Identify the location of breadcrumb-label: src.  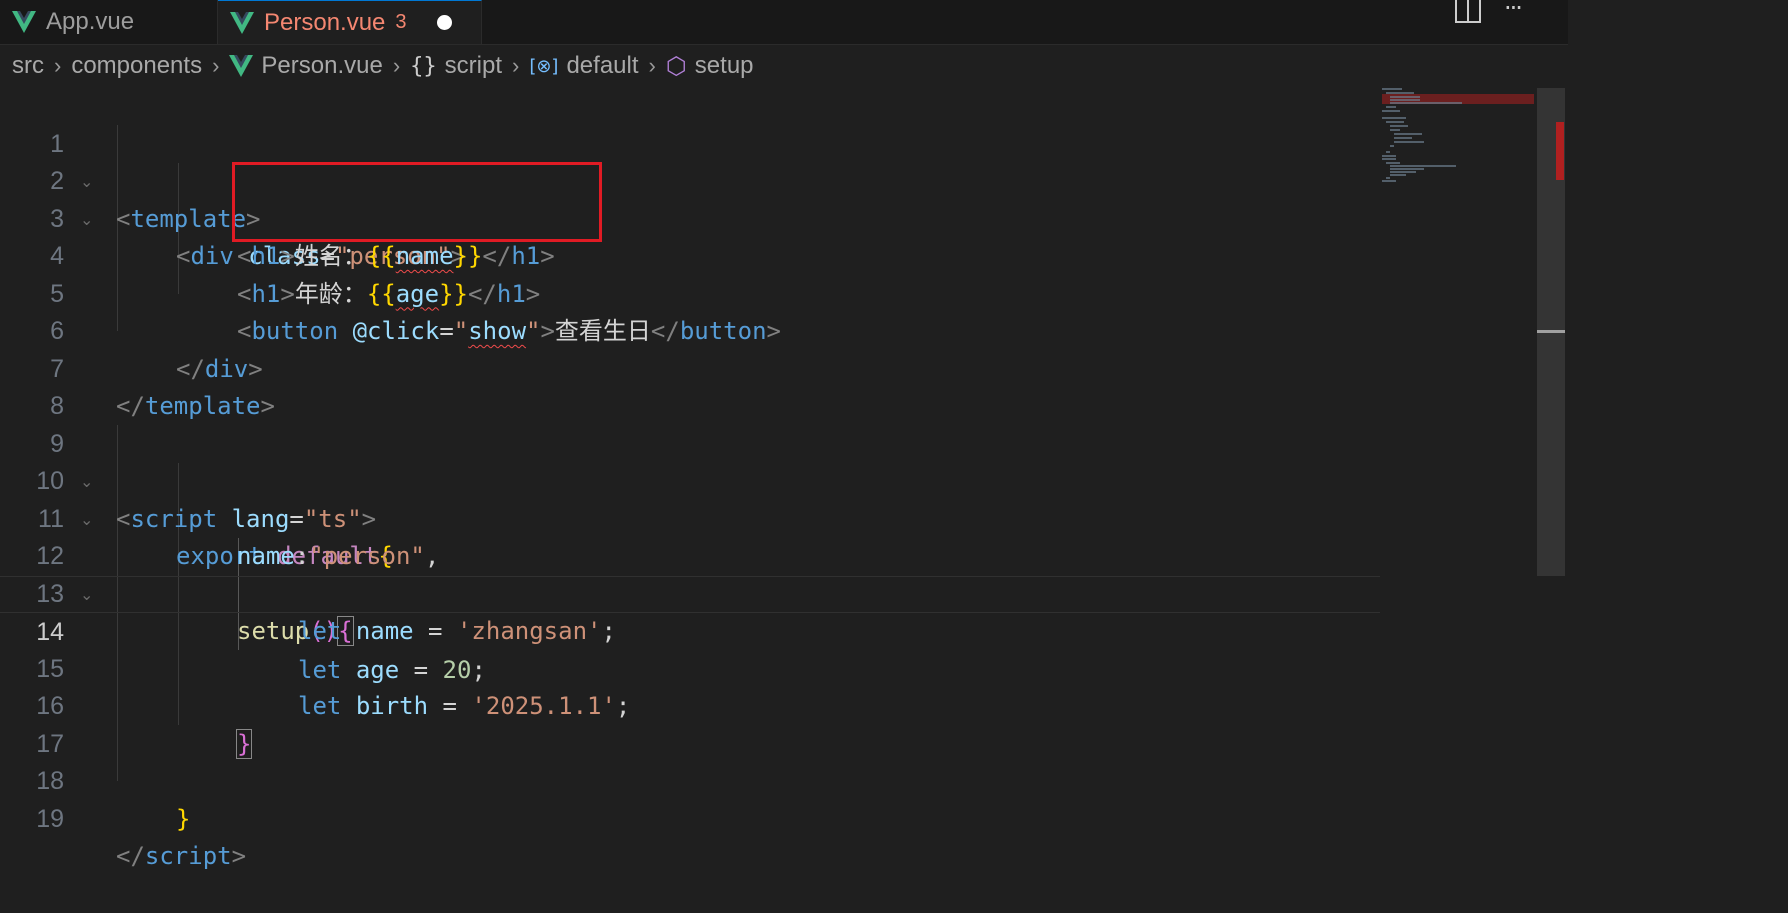
(28, 65).